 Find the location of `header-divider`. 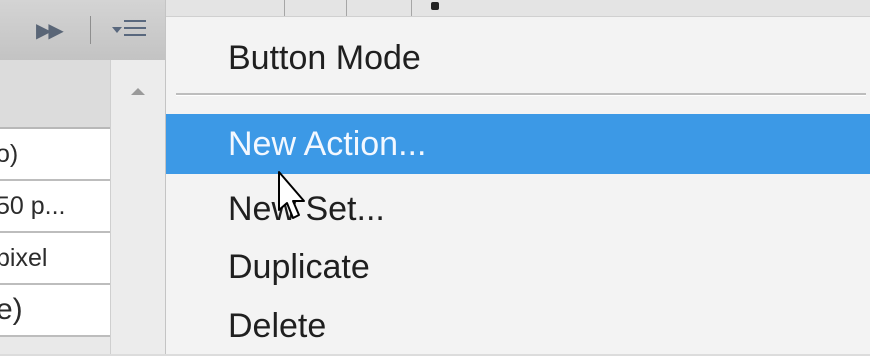

header-divider is located at coordinates (90, 30).